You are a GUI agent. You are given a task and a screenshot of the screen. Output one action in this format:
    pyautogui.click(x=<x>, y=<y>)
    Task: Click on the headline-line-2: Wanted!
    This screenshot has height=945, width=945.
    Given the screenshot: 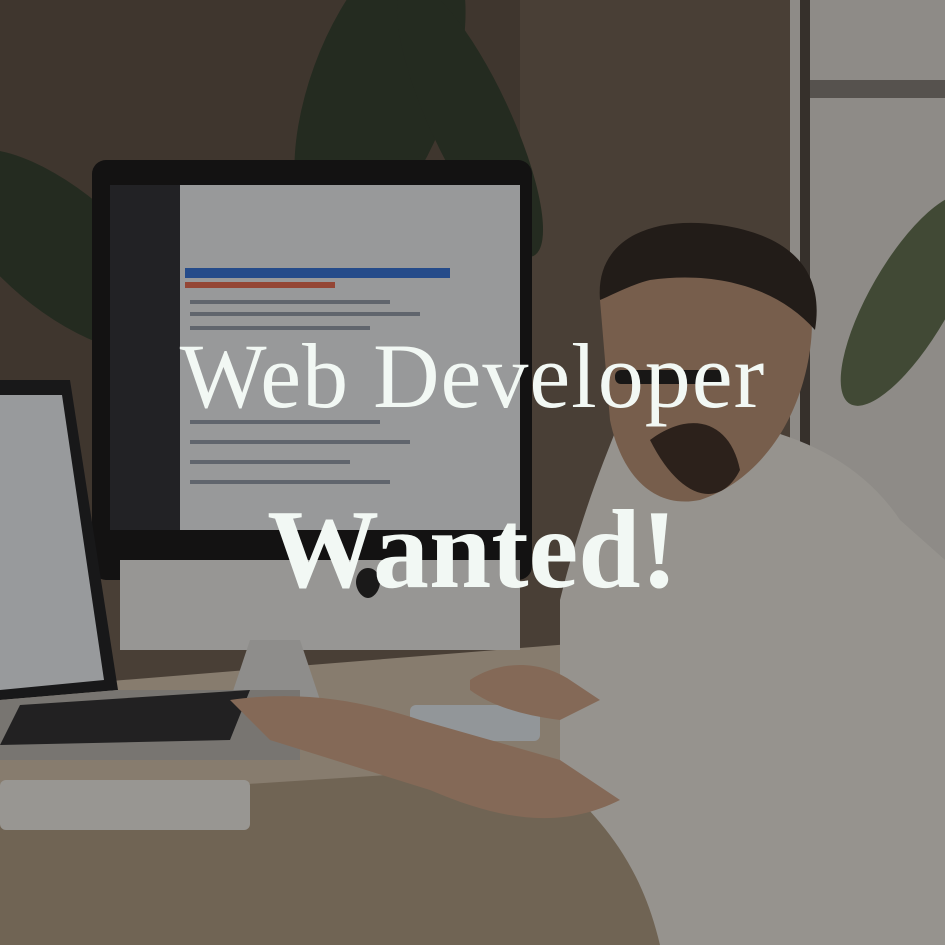 What is the action you would take?
    pyautogui.click(x=472, y=550)
    